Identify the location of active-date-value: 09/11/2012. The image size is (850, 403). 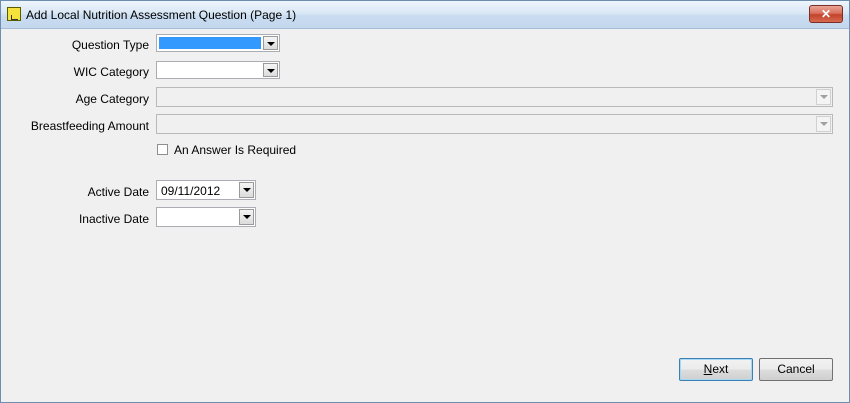
(191, 191).